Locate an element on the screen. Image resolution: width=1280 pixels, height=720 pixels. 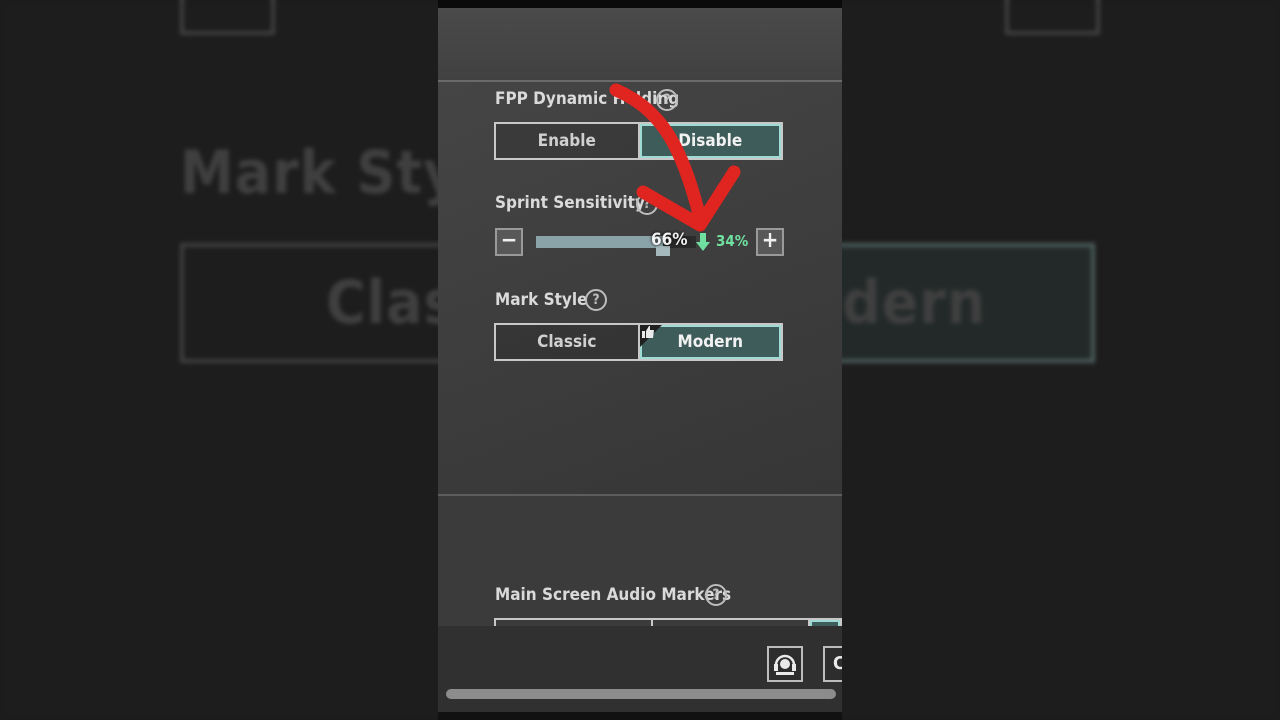
panel-lower is located at coordinates (640, 561).